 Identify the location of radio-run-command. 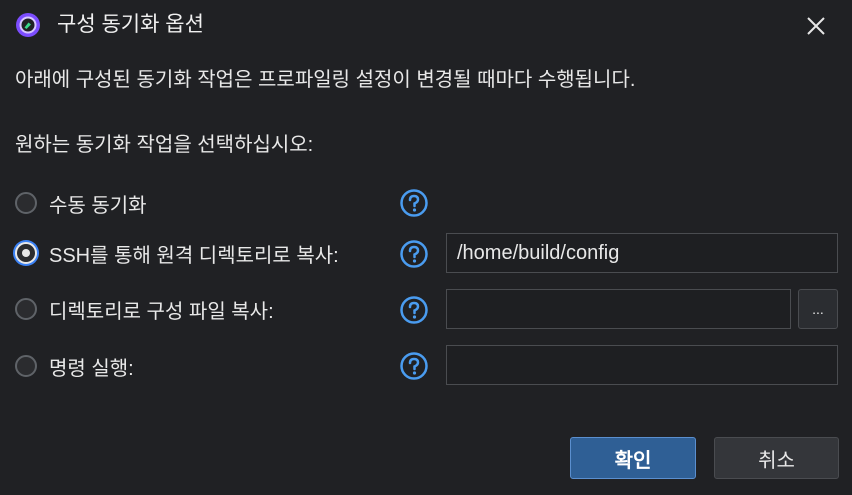
(26, 366).